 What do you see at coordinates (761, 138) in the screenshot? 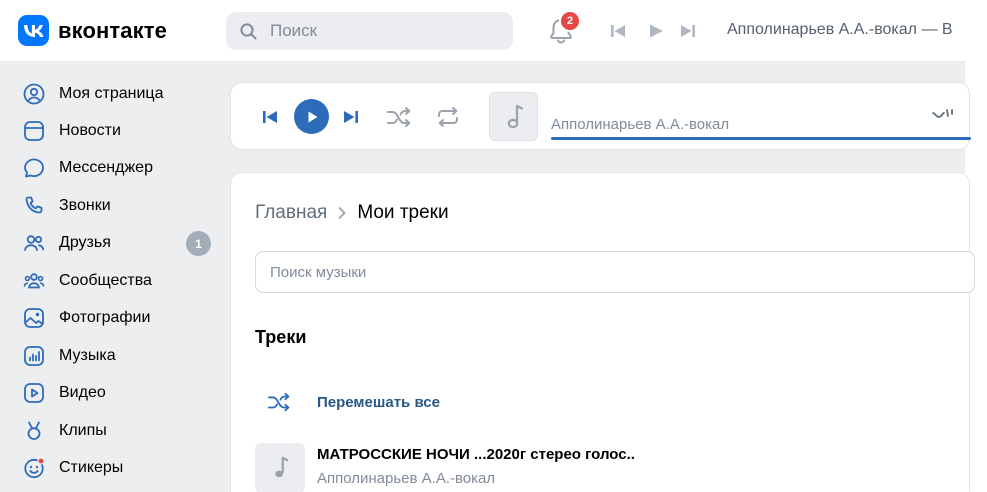
I see `track-progress-bar` at bounding box center [761, 138].